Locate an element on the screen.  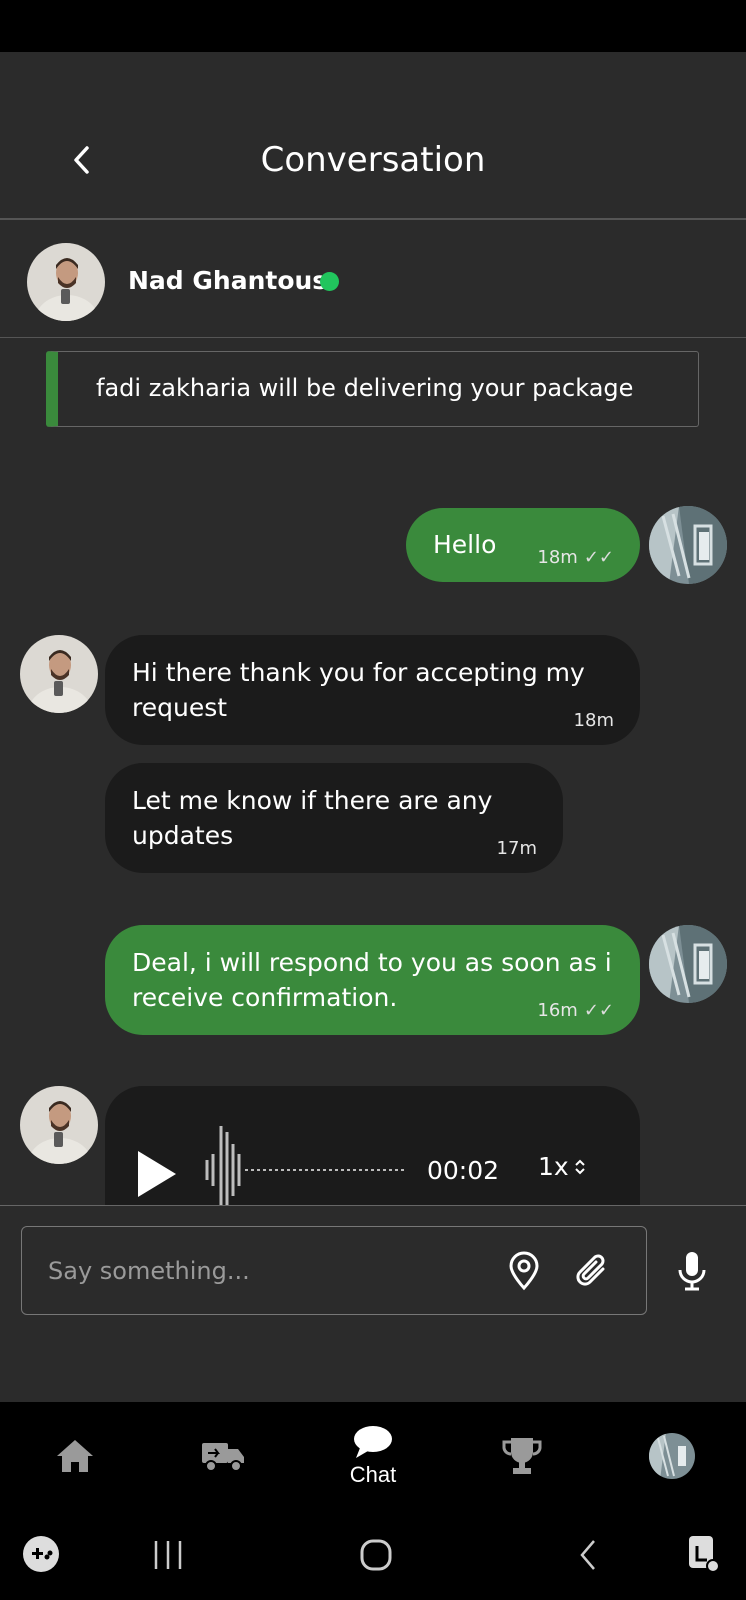
composer-divider is located at coordinates (373, 1205).